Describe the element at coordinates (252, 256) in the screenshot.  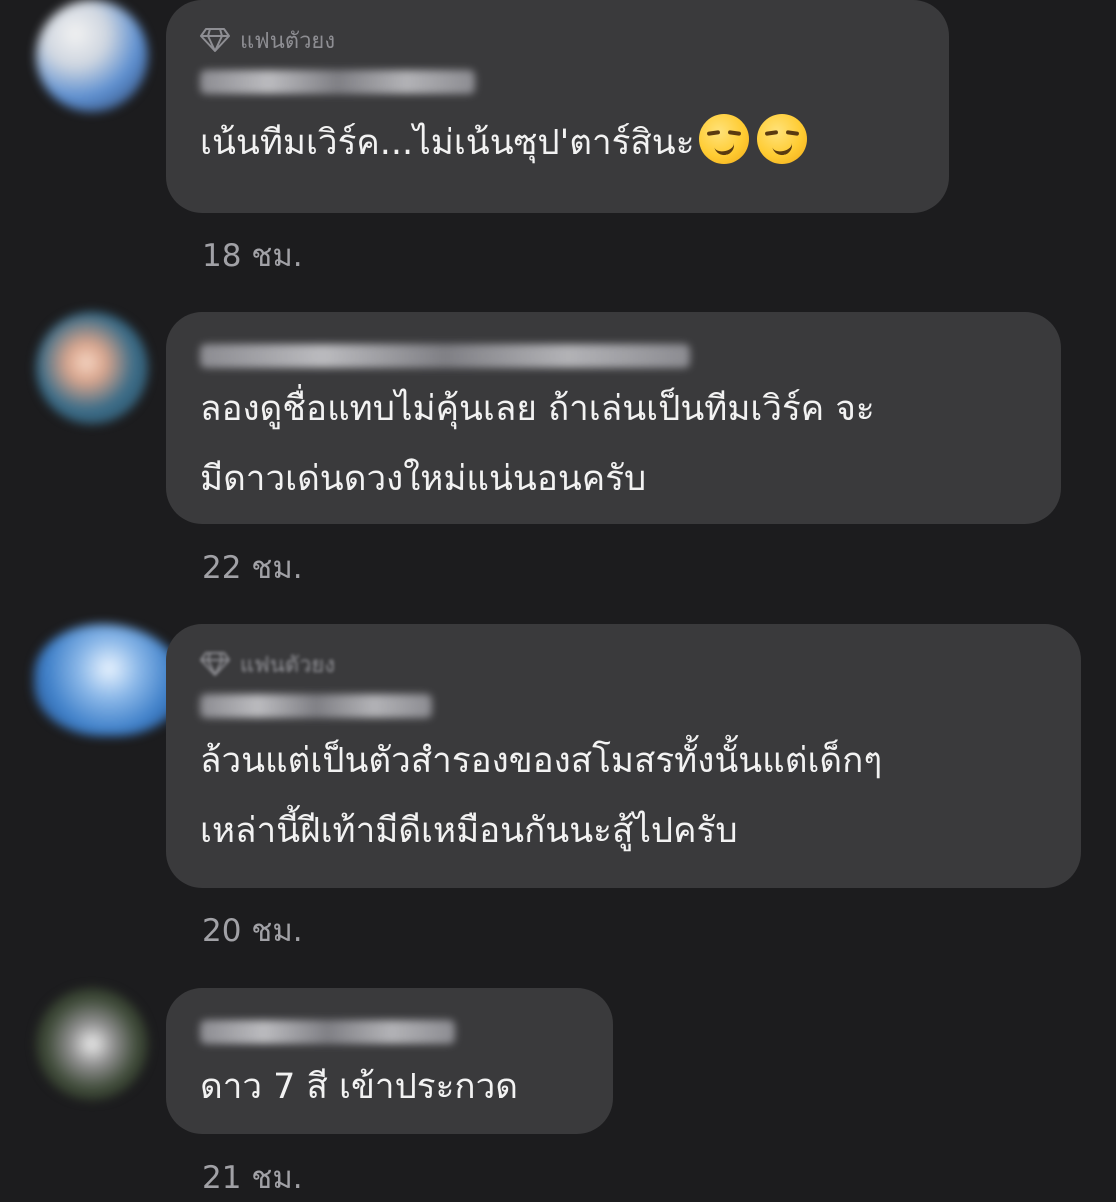
I see `comment-time: 18 ชม.` at that location.